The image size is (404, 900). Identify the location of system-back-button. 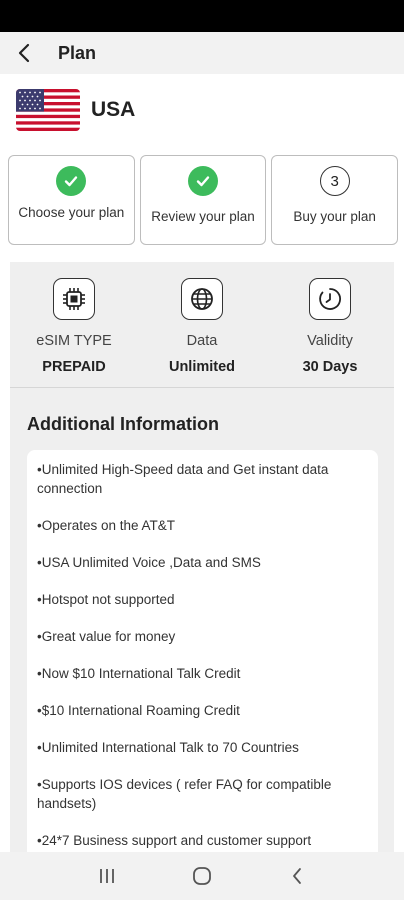
(297, 876).